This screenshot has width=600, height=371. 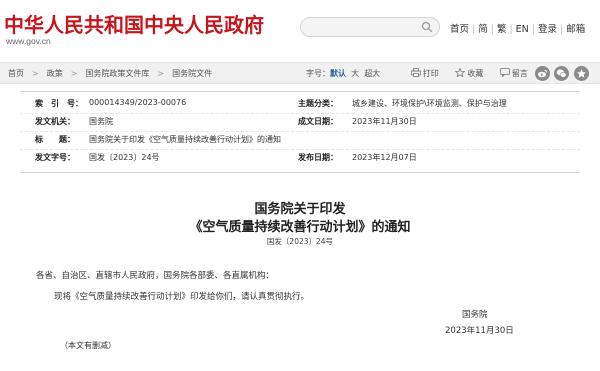 What do you see at coordinates (460, 72) in the screenshot?
I see `star-icon` at bounding box center [460, 72].